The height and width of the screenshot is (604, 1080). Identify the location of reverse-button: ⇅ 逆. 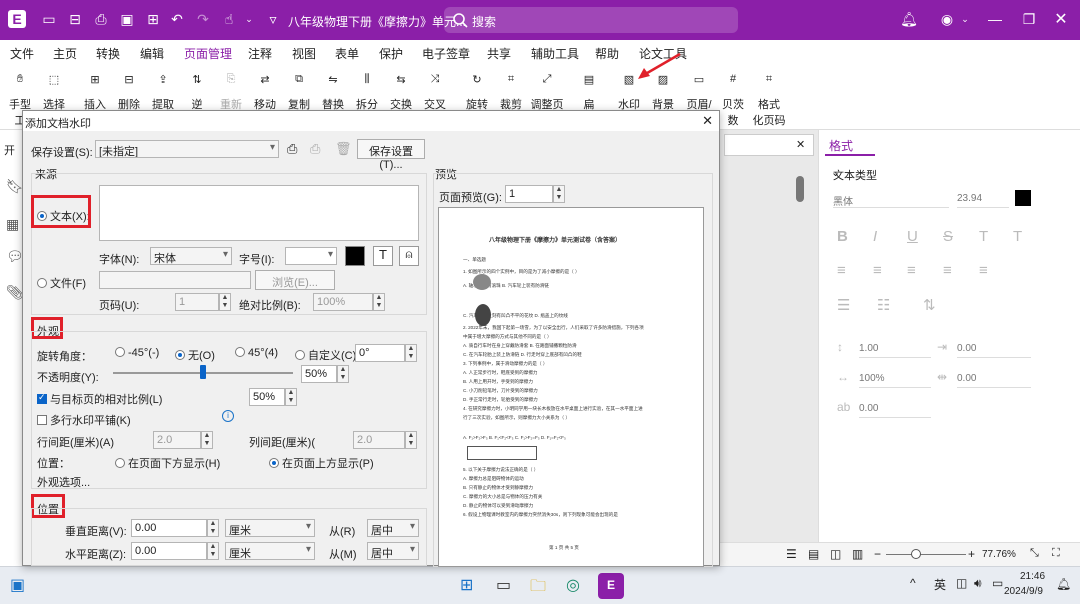
(197, 89).